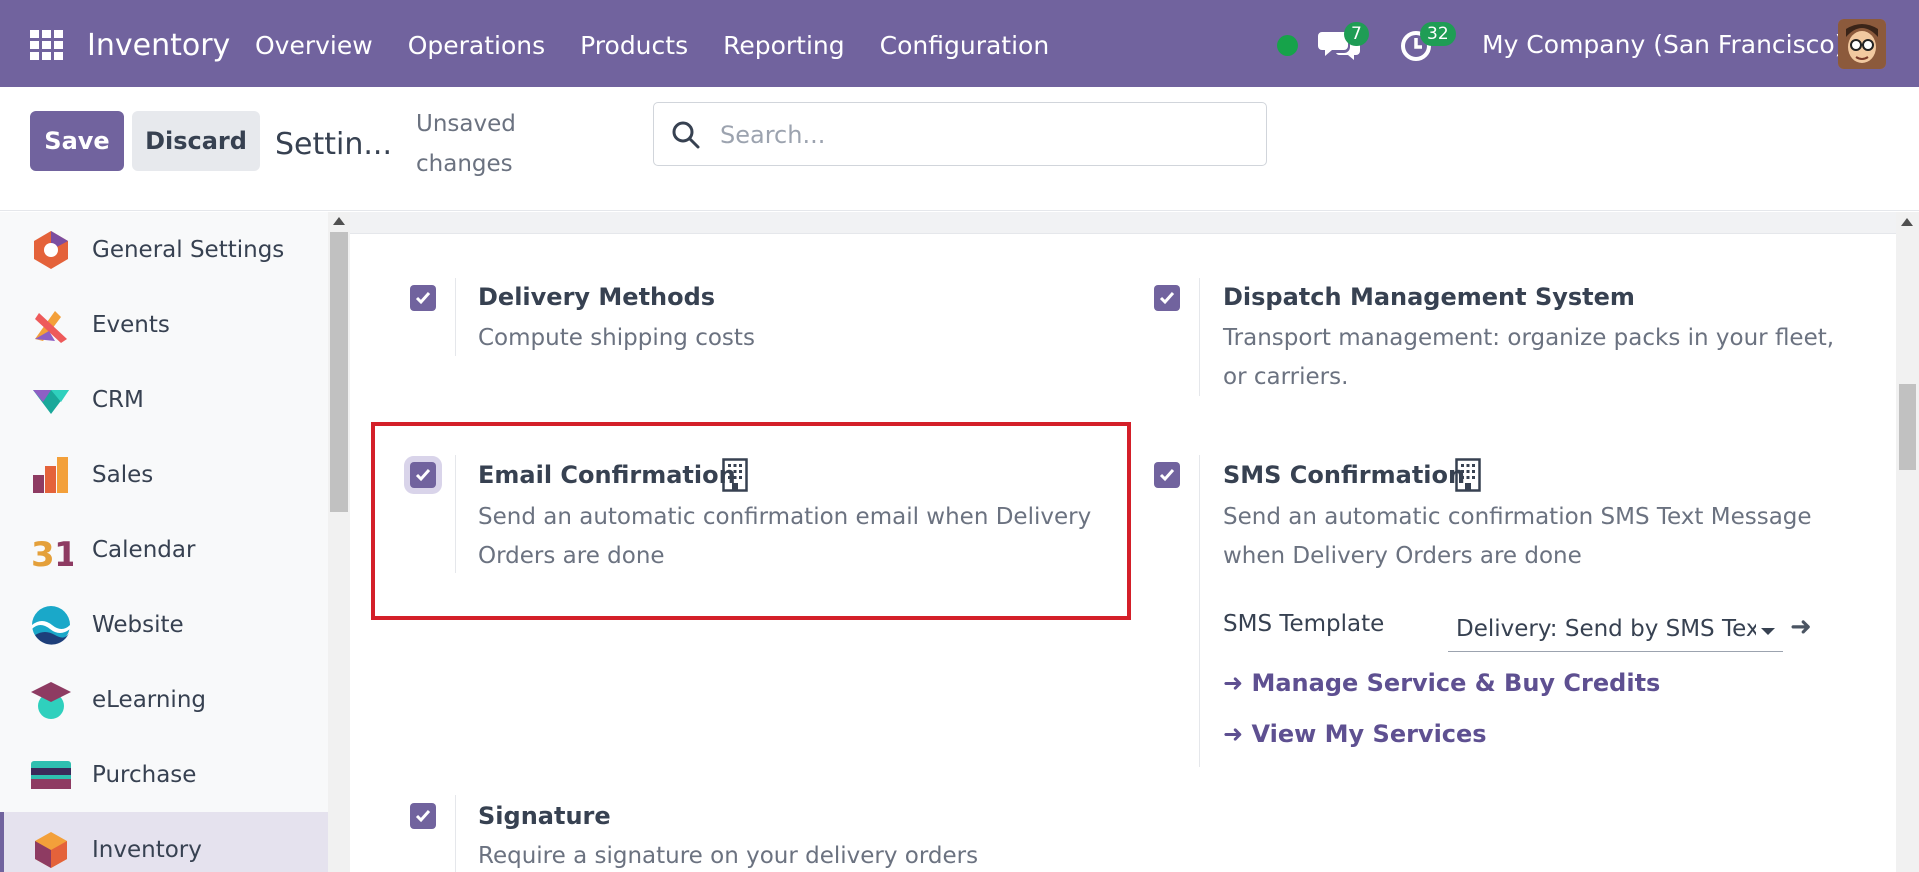  I want to click on sidebar-item-inventory: Inventory, so click(164, 842).